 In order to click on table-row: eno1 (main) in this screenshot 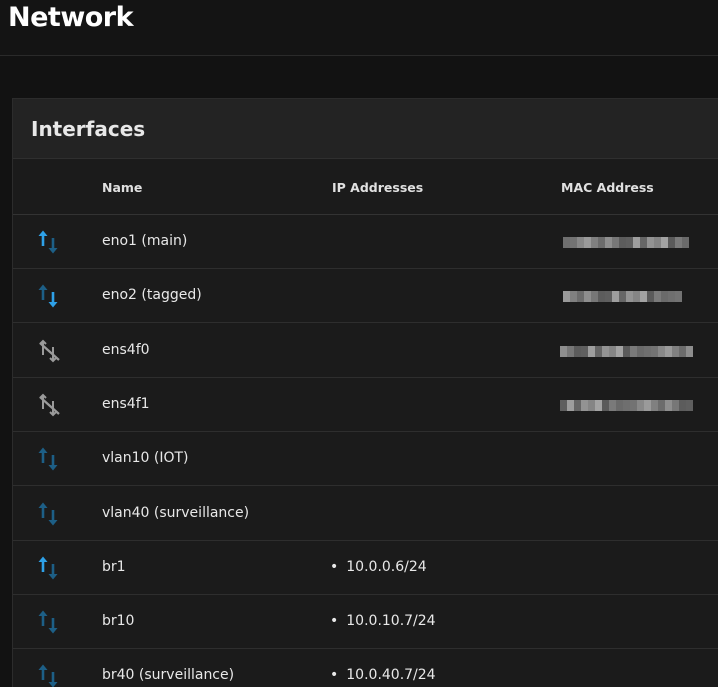, I will do `click(365, 242)`.